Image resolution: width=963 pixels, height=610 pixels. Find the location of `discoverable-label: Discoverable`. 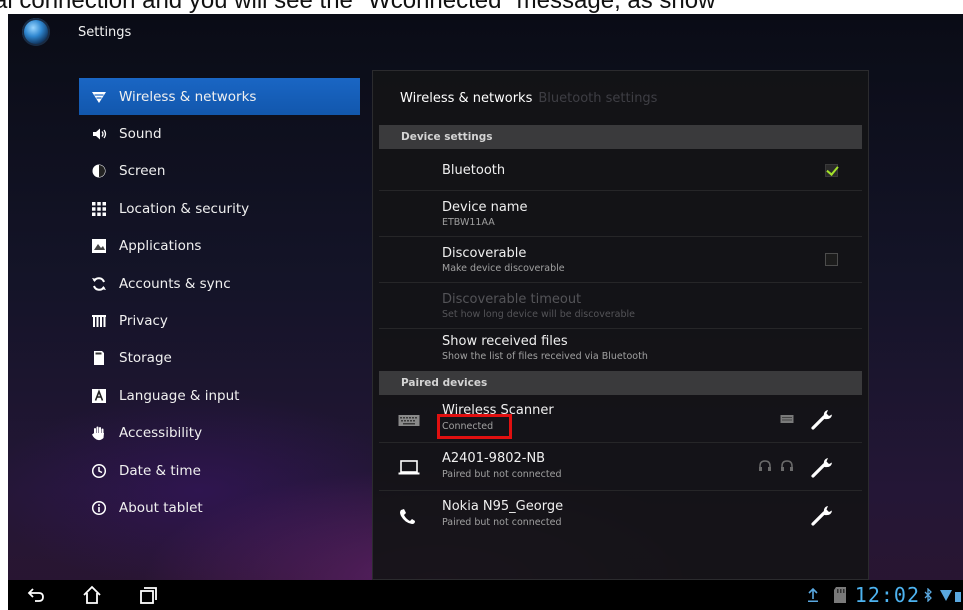

discoverable-label: Discoverable is located at coordinates (484, 253).